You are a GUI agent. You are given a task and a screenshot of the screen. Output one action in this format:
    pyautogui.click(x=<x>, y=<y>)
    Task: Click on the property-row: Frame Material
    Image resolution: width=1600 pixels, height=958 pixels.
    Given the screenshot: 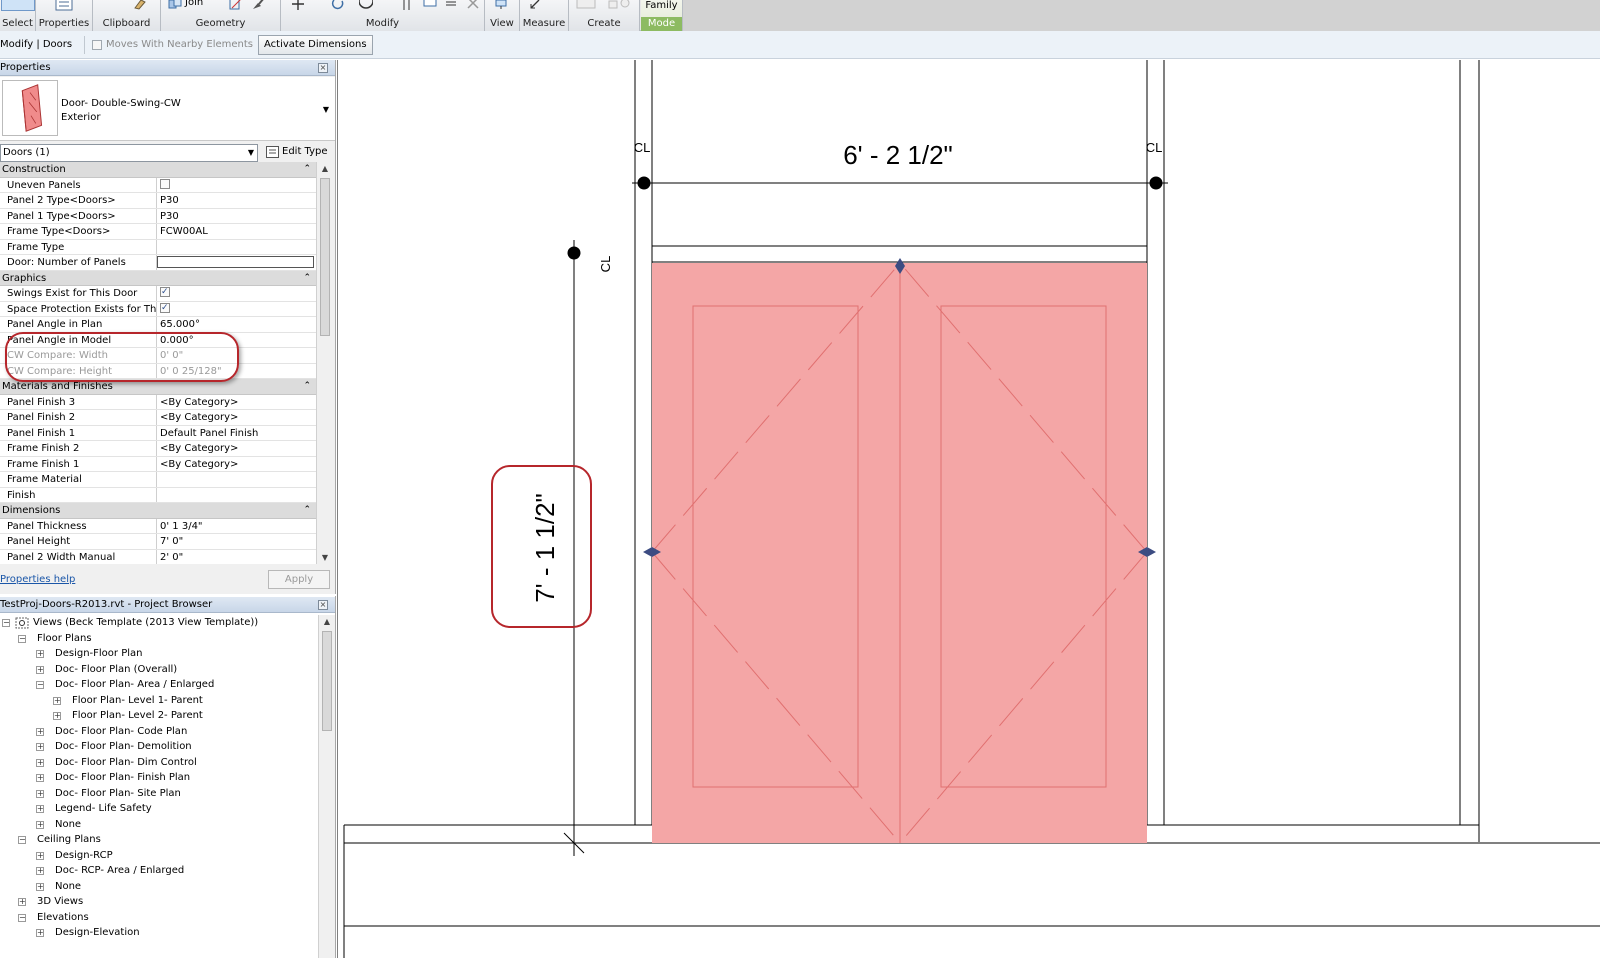 What is the action you would take?
    pyautogui.click(x=158, y=480)
    